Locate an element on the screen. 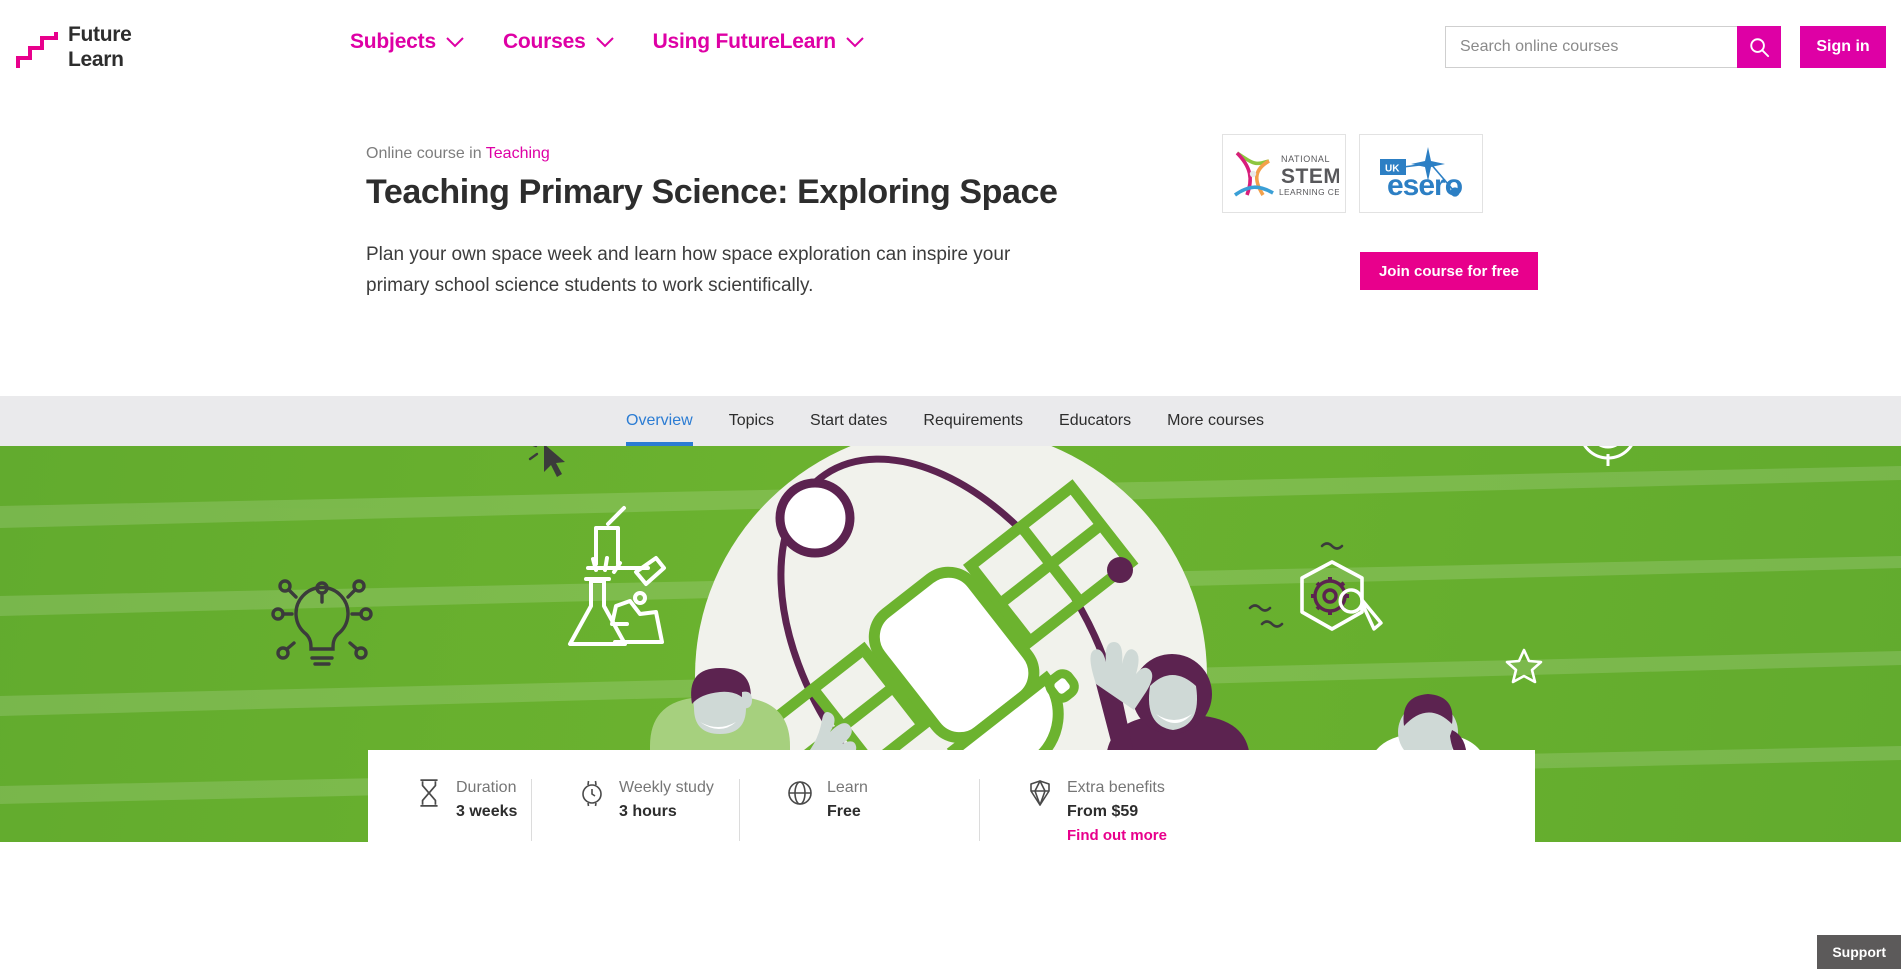 The height and width of the screenshot is (969, 1901). logo-line-2: Learn is located at coordinates (96, 59).